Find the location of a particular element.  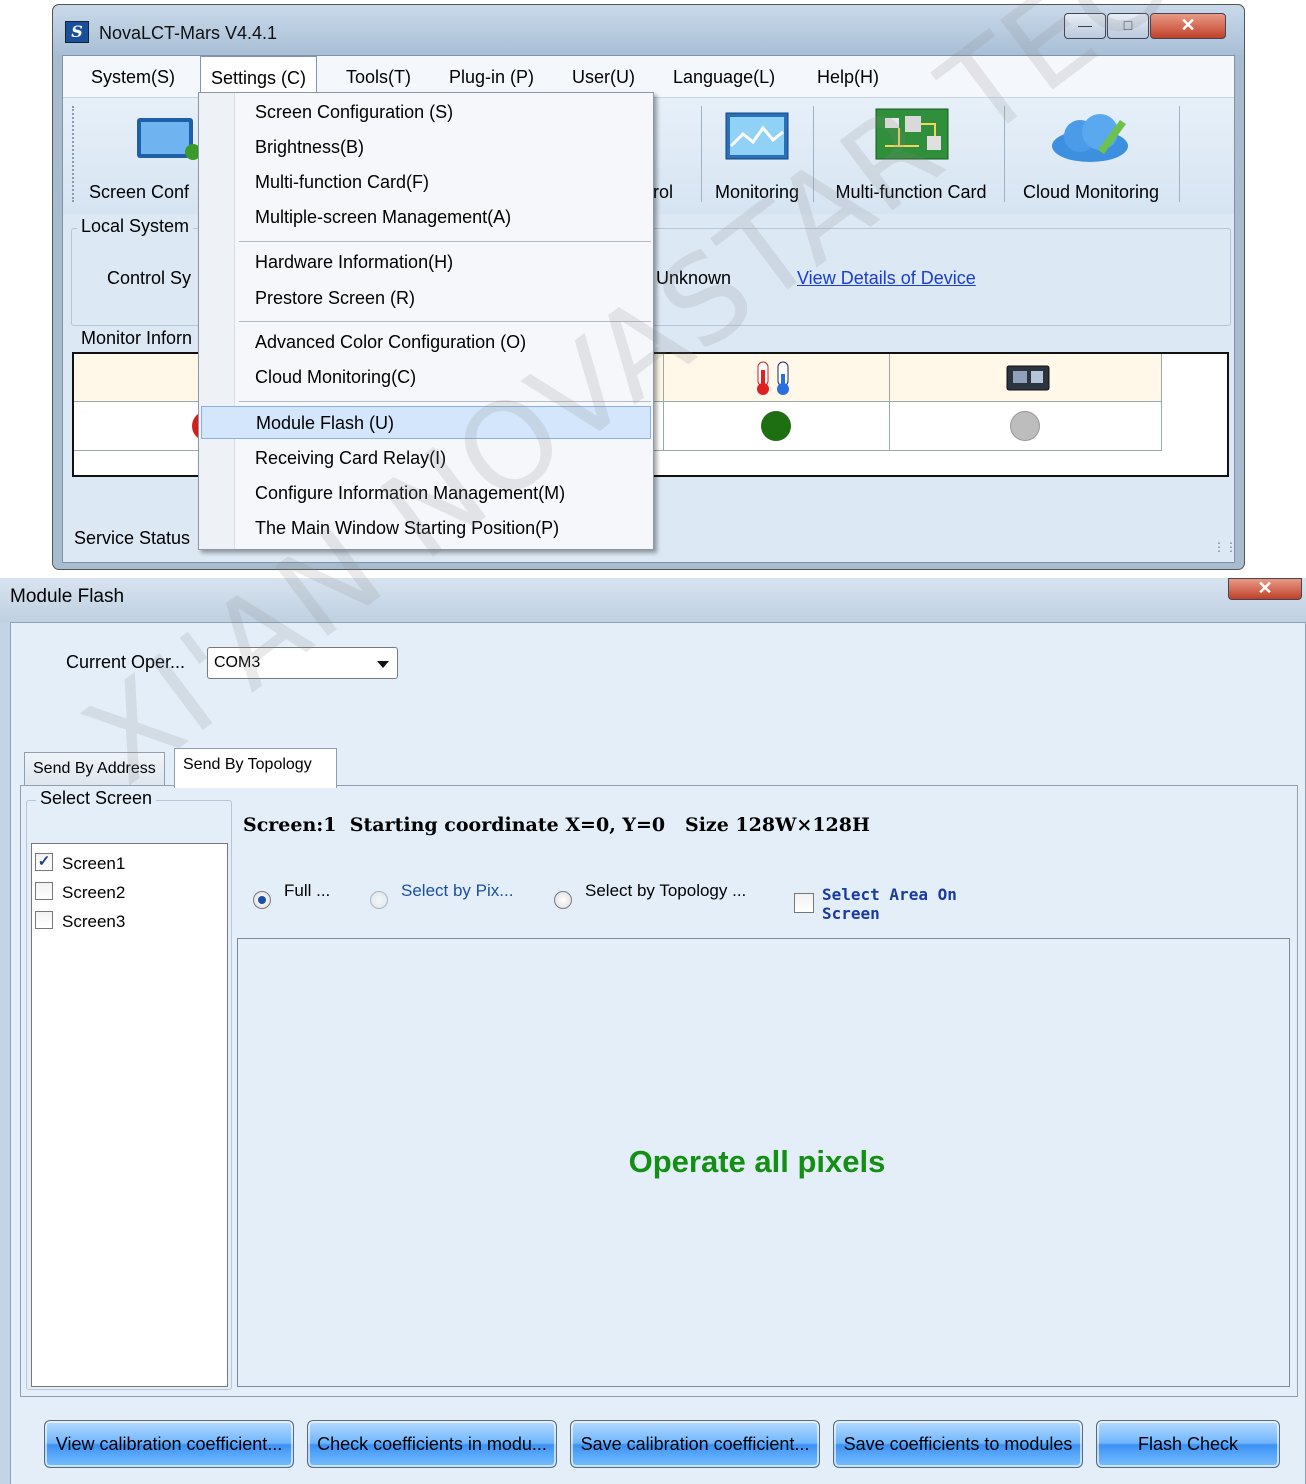

monitoring-chart-icon is located at coordinates (757, 136).